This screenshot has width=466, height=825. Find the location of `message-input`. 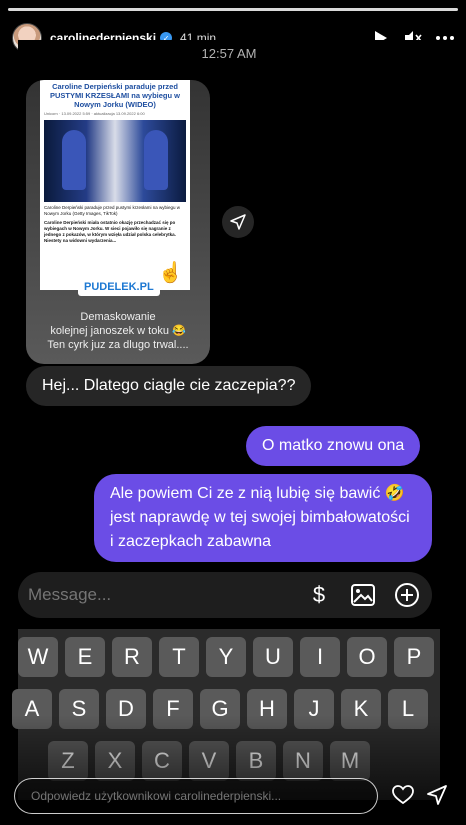

message-input is located at coordinates (159, 595).